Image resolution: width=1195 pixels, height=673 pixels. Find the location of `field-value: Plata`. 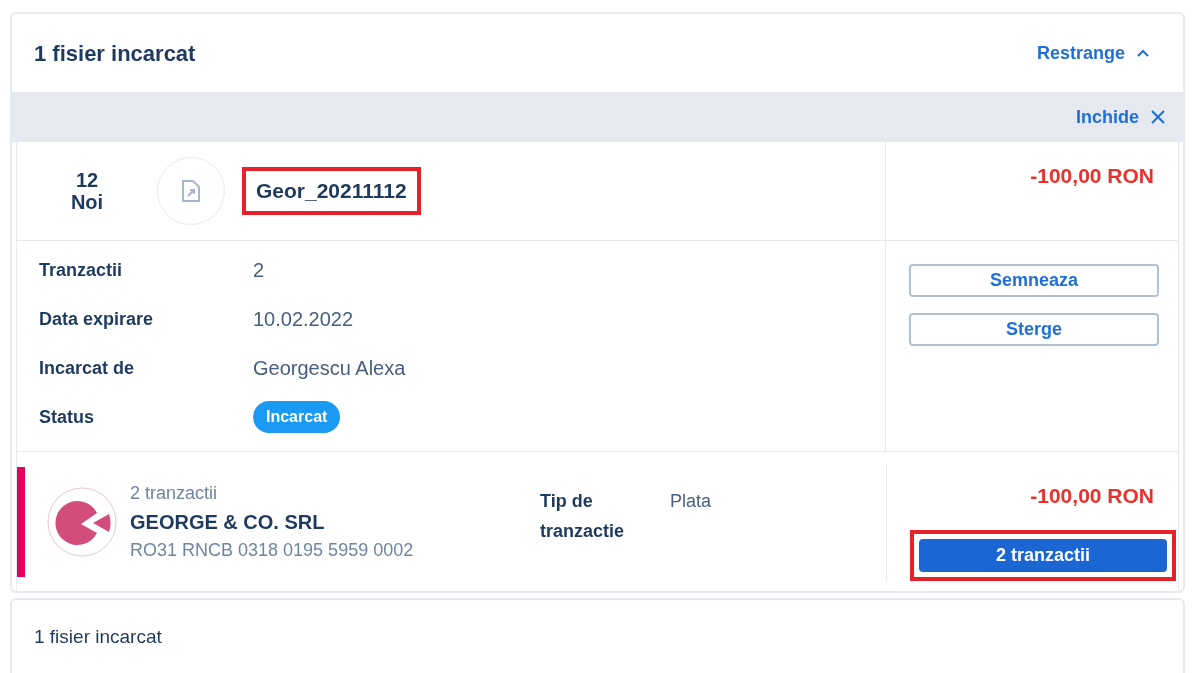

field-value: Plata is located at coordinates (691, 501).